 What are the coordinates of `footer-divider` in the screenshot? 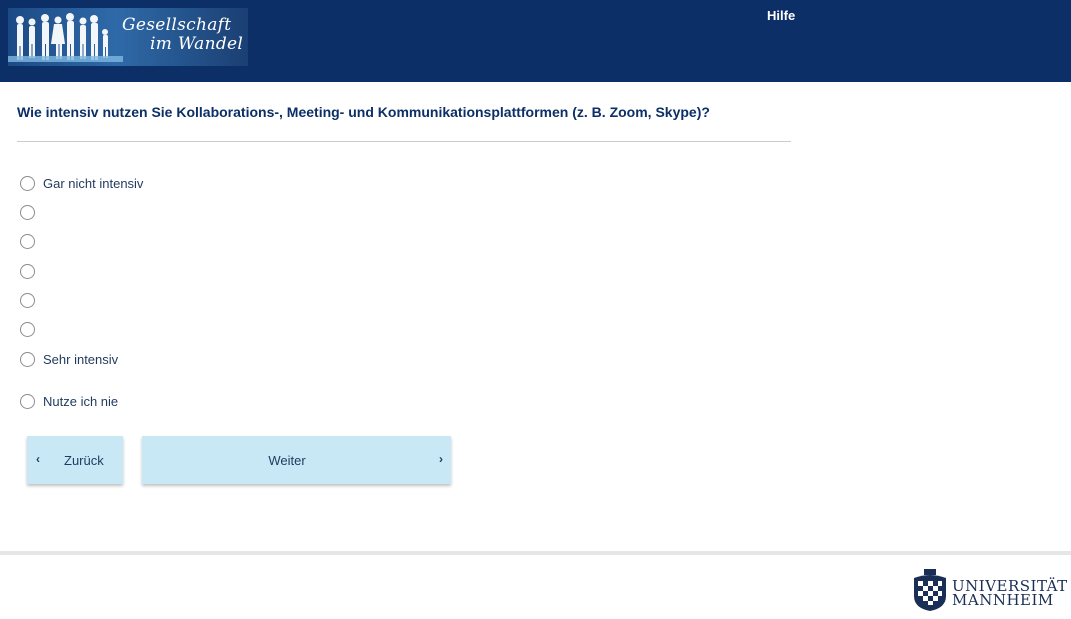 It's located at (535, 553).